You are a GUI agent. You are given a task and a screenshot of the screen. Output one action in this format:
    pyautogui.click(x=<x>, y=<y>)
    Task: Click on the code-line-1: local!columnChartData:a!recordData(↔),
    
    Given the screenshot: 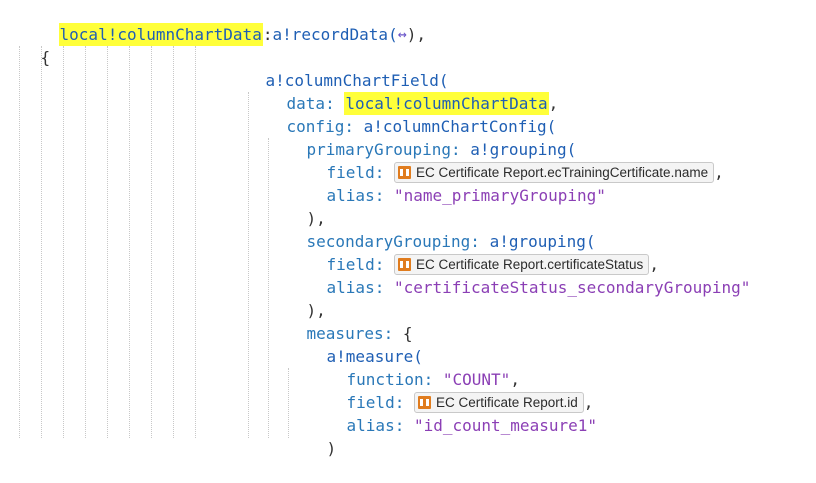 What is the action you would take?
    pyautogui.click(x=242, y=34)
    